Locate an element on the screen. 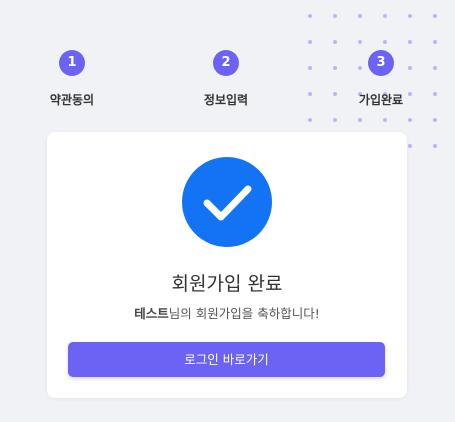 The height and width of the screenshot is (422, 455). step-label: 약관동의 is located at coordinates (72, 100).